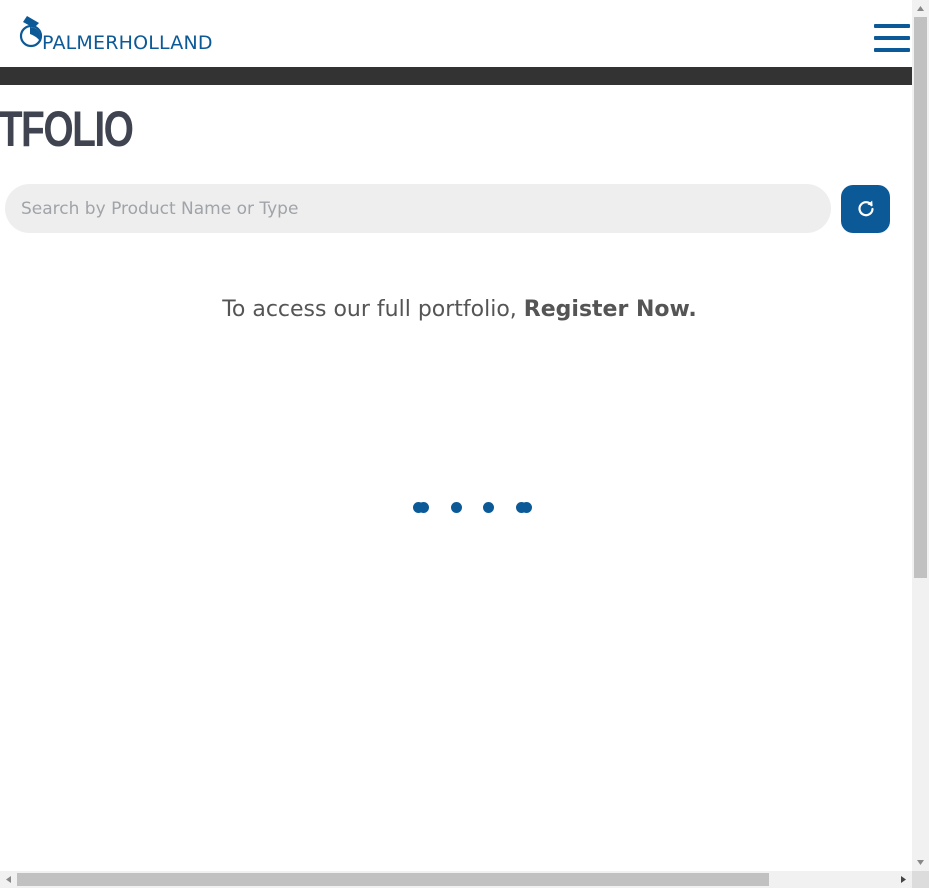 Image resolution: width=929 pixels, height=888 pixels. What do you see at coordinates (473, 507) in the screenshot?
I see `loading-dots-icon` at bounding box center [473, 507].